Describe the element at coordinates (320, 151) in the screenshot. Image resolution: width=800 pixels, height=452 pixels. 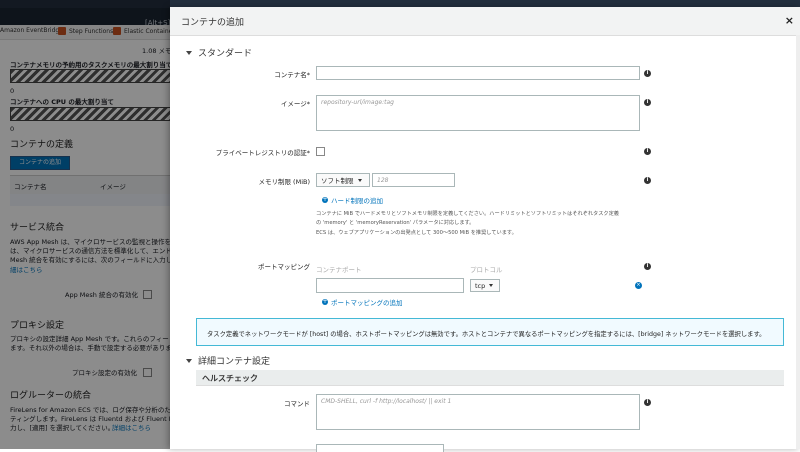
I see `private-registry-checkbox` at that location.